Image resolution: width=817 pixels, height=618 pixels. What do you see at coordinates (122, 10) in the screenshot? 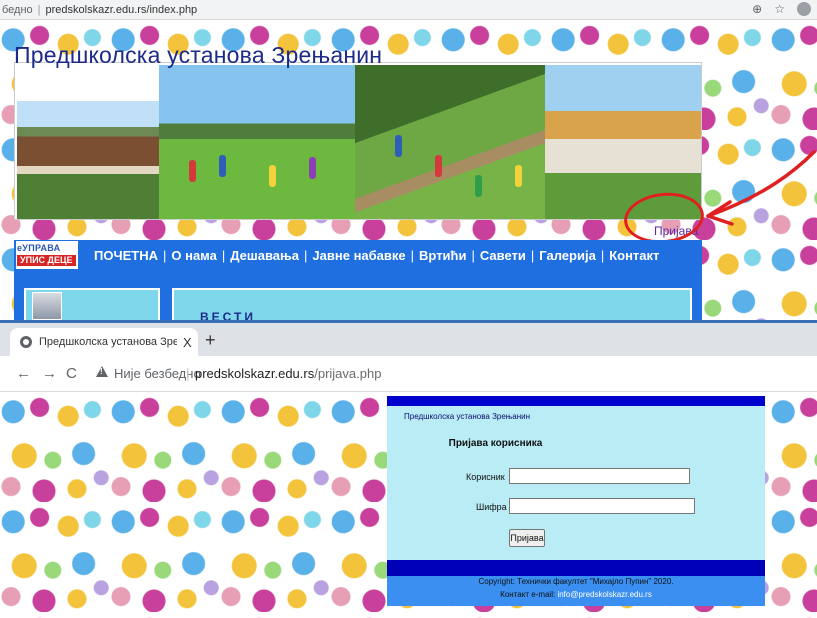
I see `top-url: predskolskazr.edu.rs/index.php` at bounding box center [122, 10].